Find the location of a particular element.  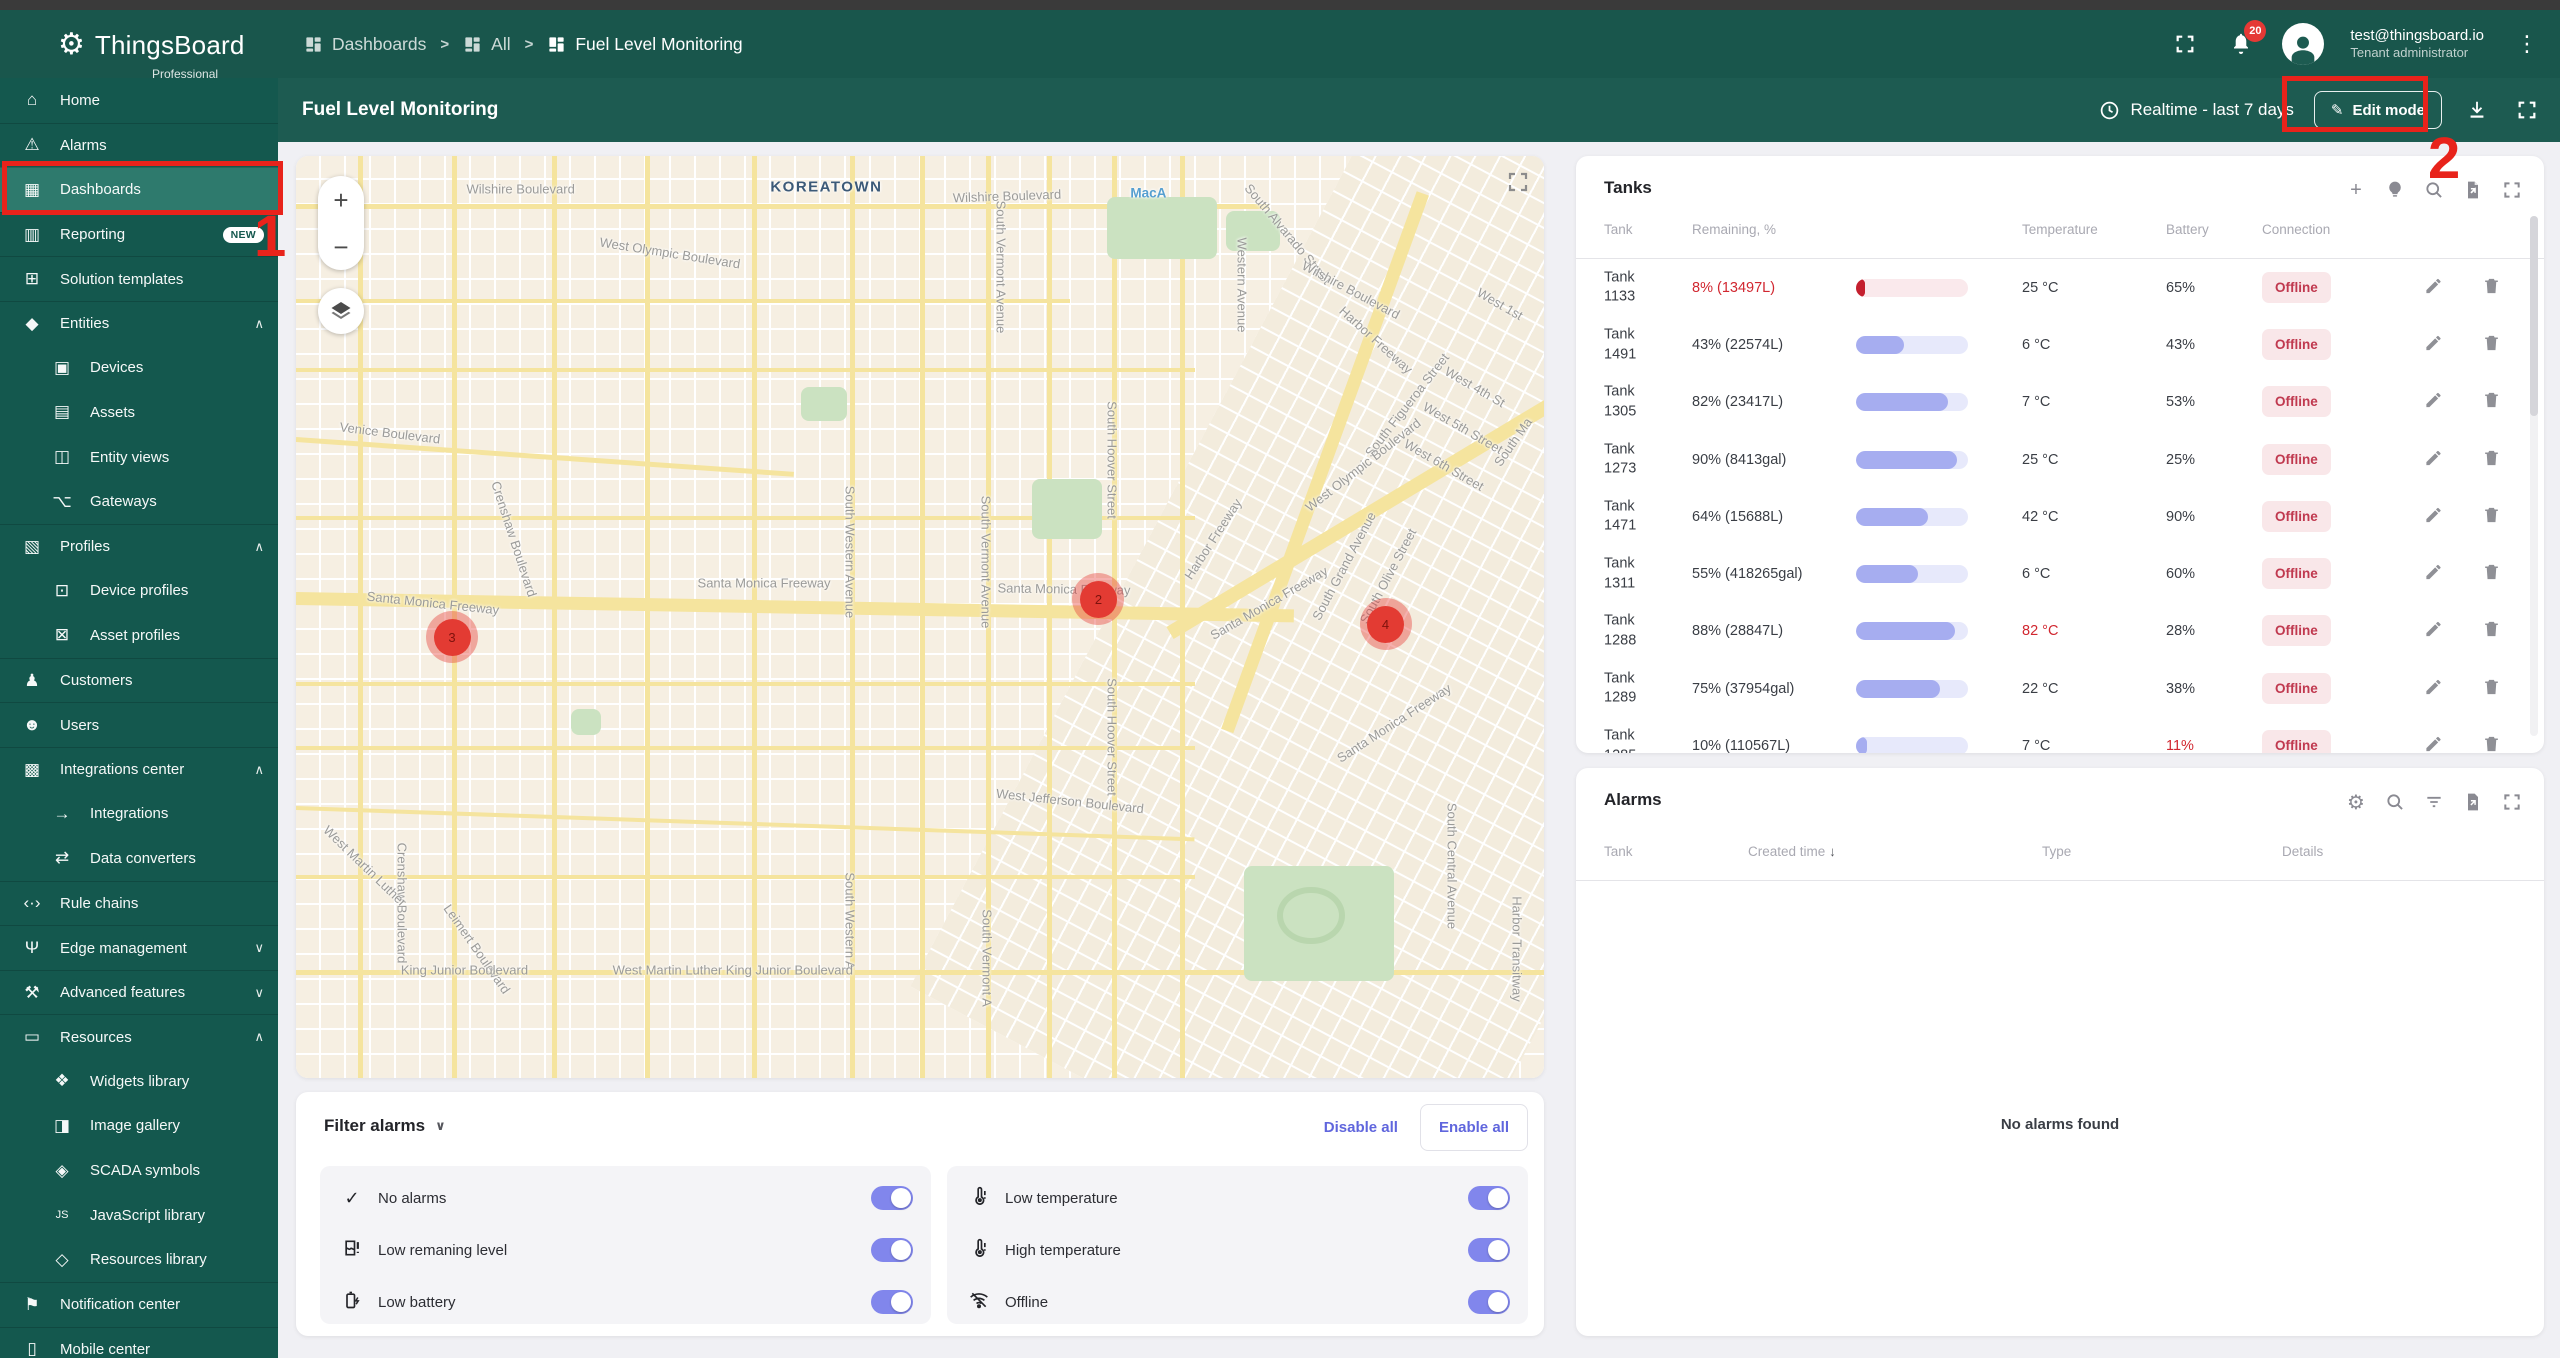

sidebar-item-integrations: → Integrations is located at coordinates (139, 814).